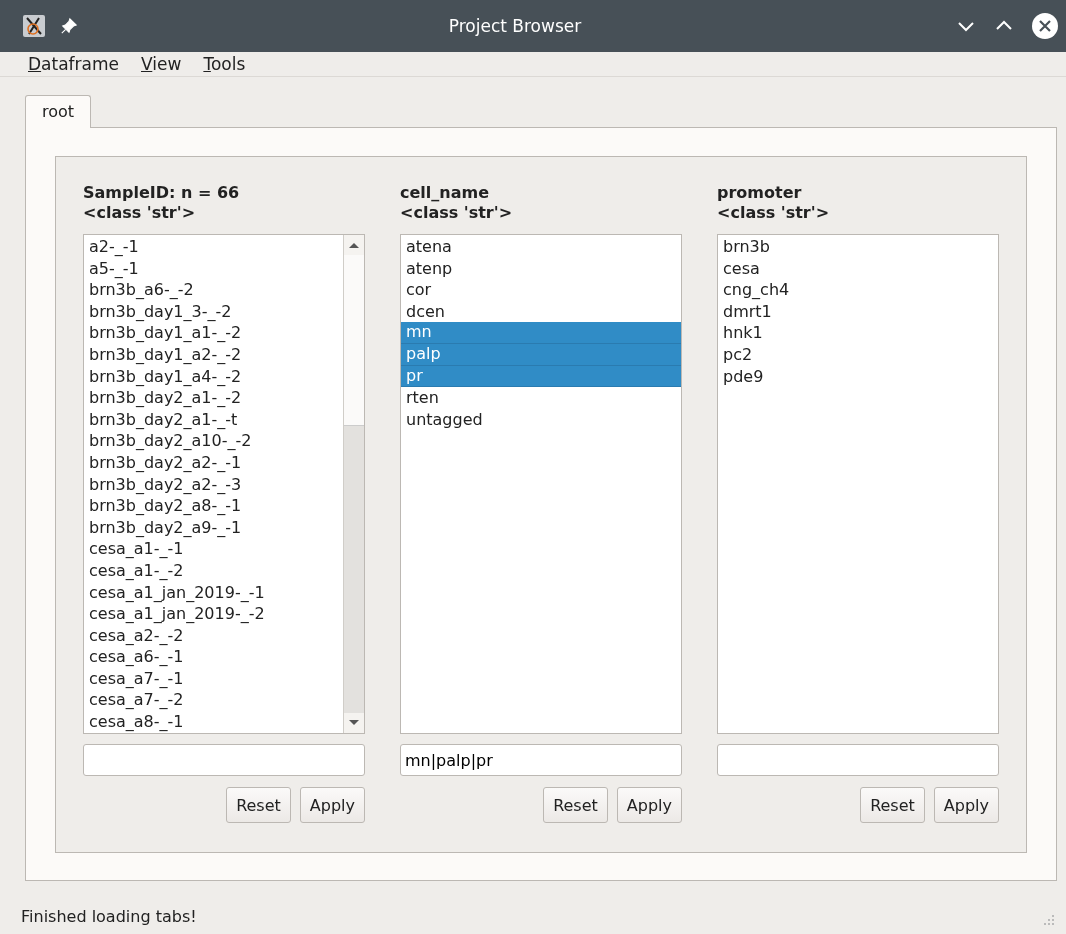 Image resolution: width=1066 pixels, height=934 pixels. What do you see at coordinates (224, 64) in the screenshot?
I see `menu-item: Tools` at bounding box center [224, 64].